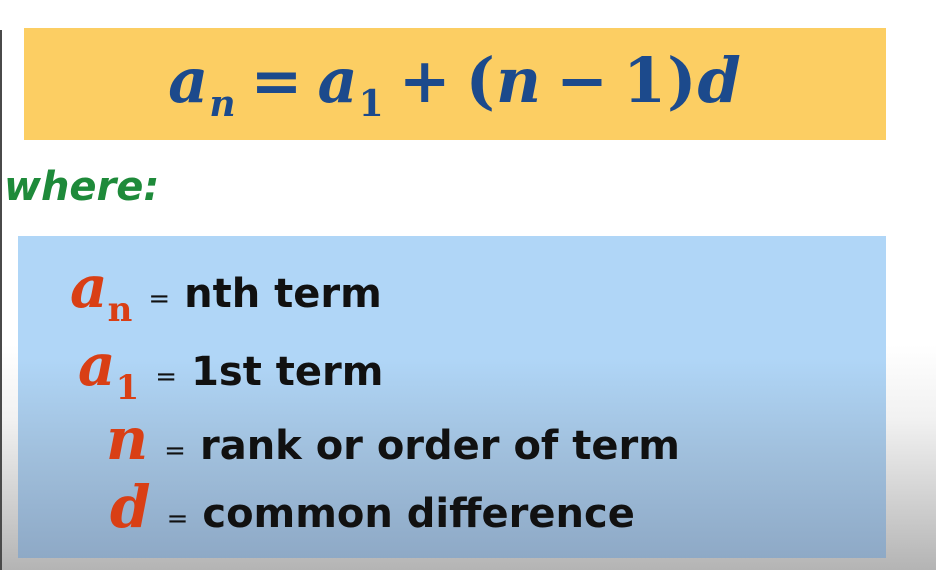 Image resolution: width=936 pixels, height=570 pixels. Describe the element at coordinates (583, 80) in the screenshot. I see `formula-minus: −` at that location.